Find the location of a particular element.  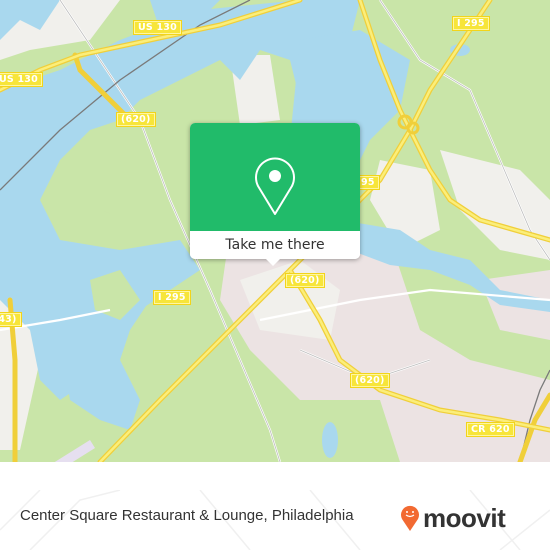

location-popup: Take me there is located at coordinates (275, 194).